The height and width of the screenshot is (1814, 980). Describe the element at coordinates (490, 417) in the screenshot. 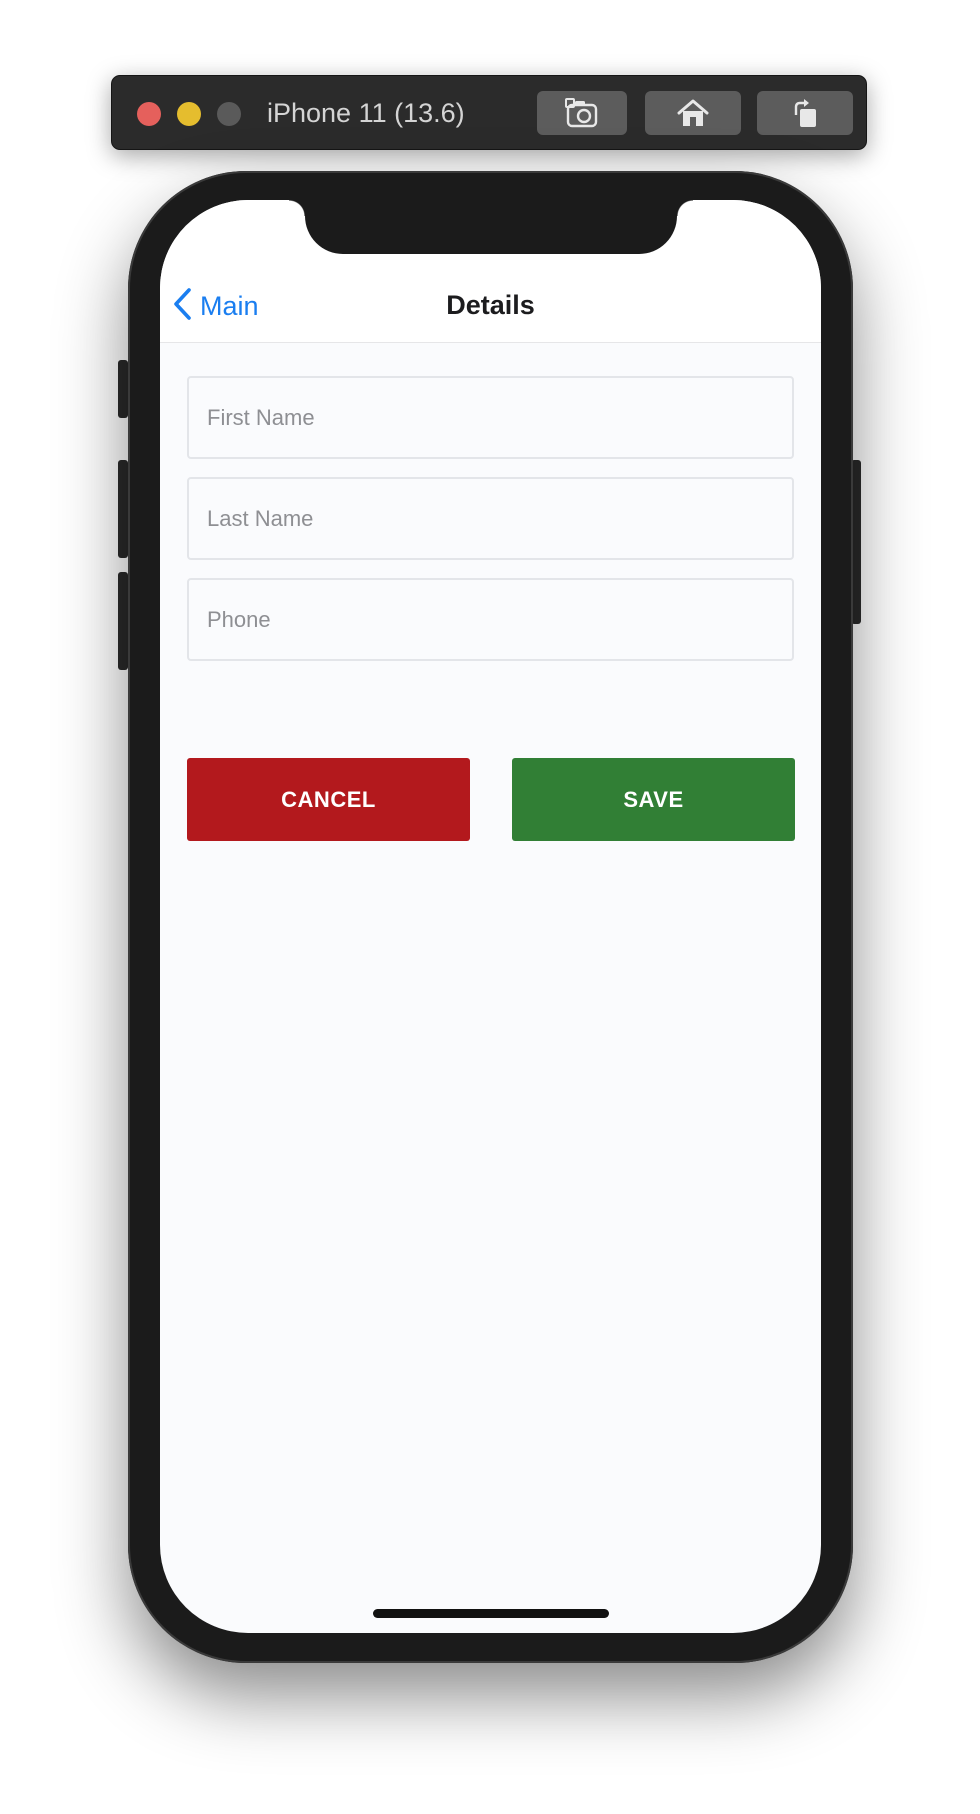

I see `first-name-input` at that location.